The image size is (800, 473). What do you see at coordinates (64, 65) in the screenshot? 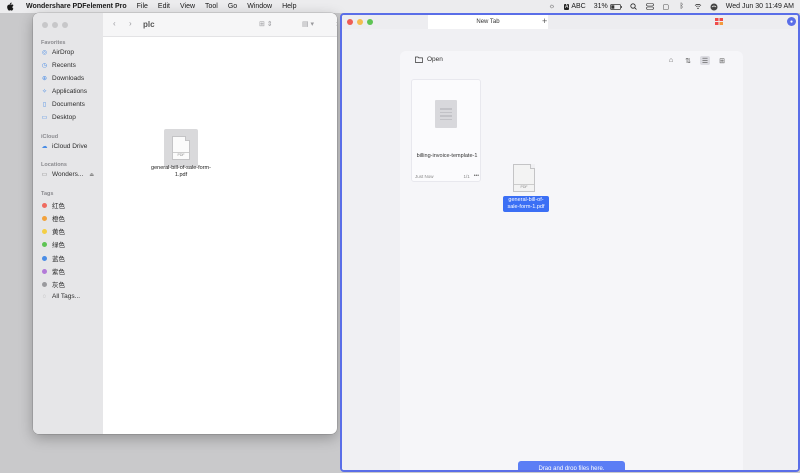
I see `sidebar-item-label: Recents` at bounding box center [64, 65].